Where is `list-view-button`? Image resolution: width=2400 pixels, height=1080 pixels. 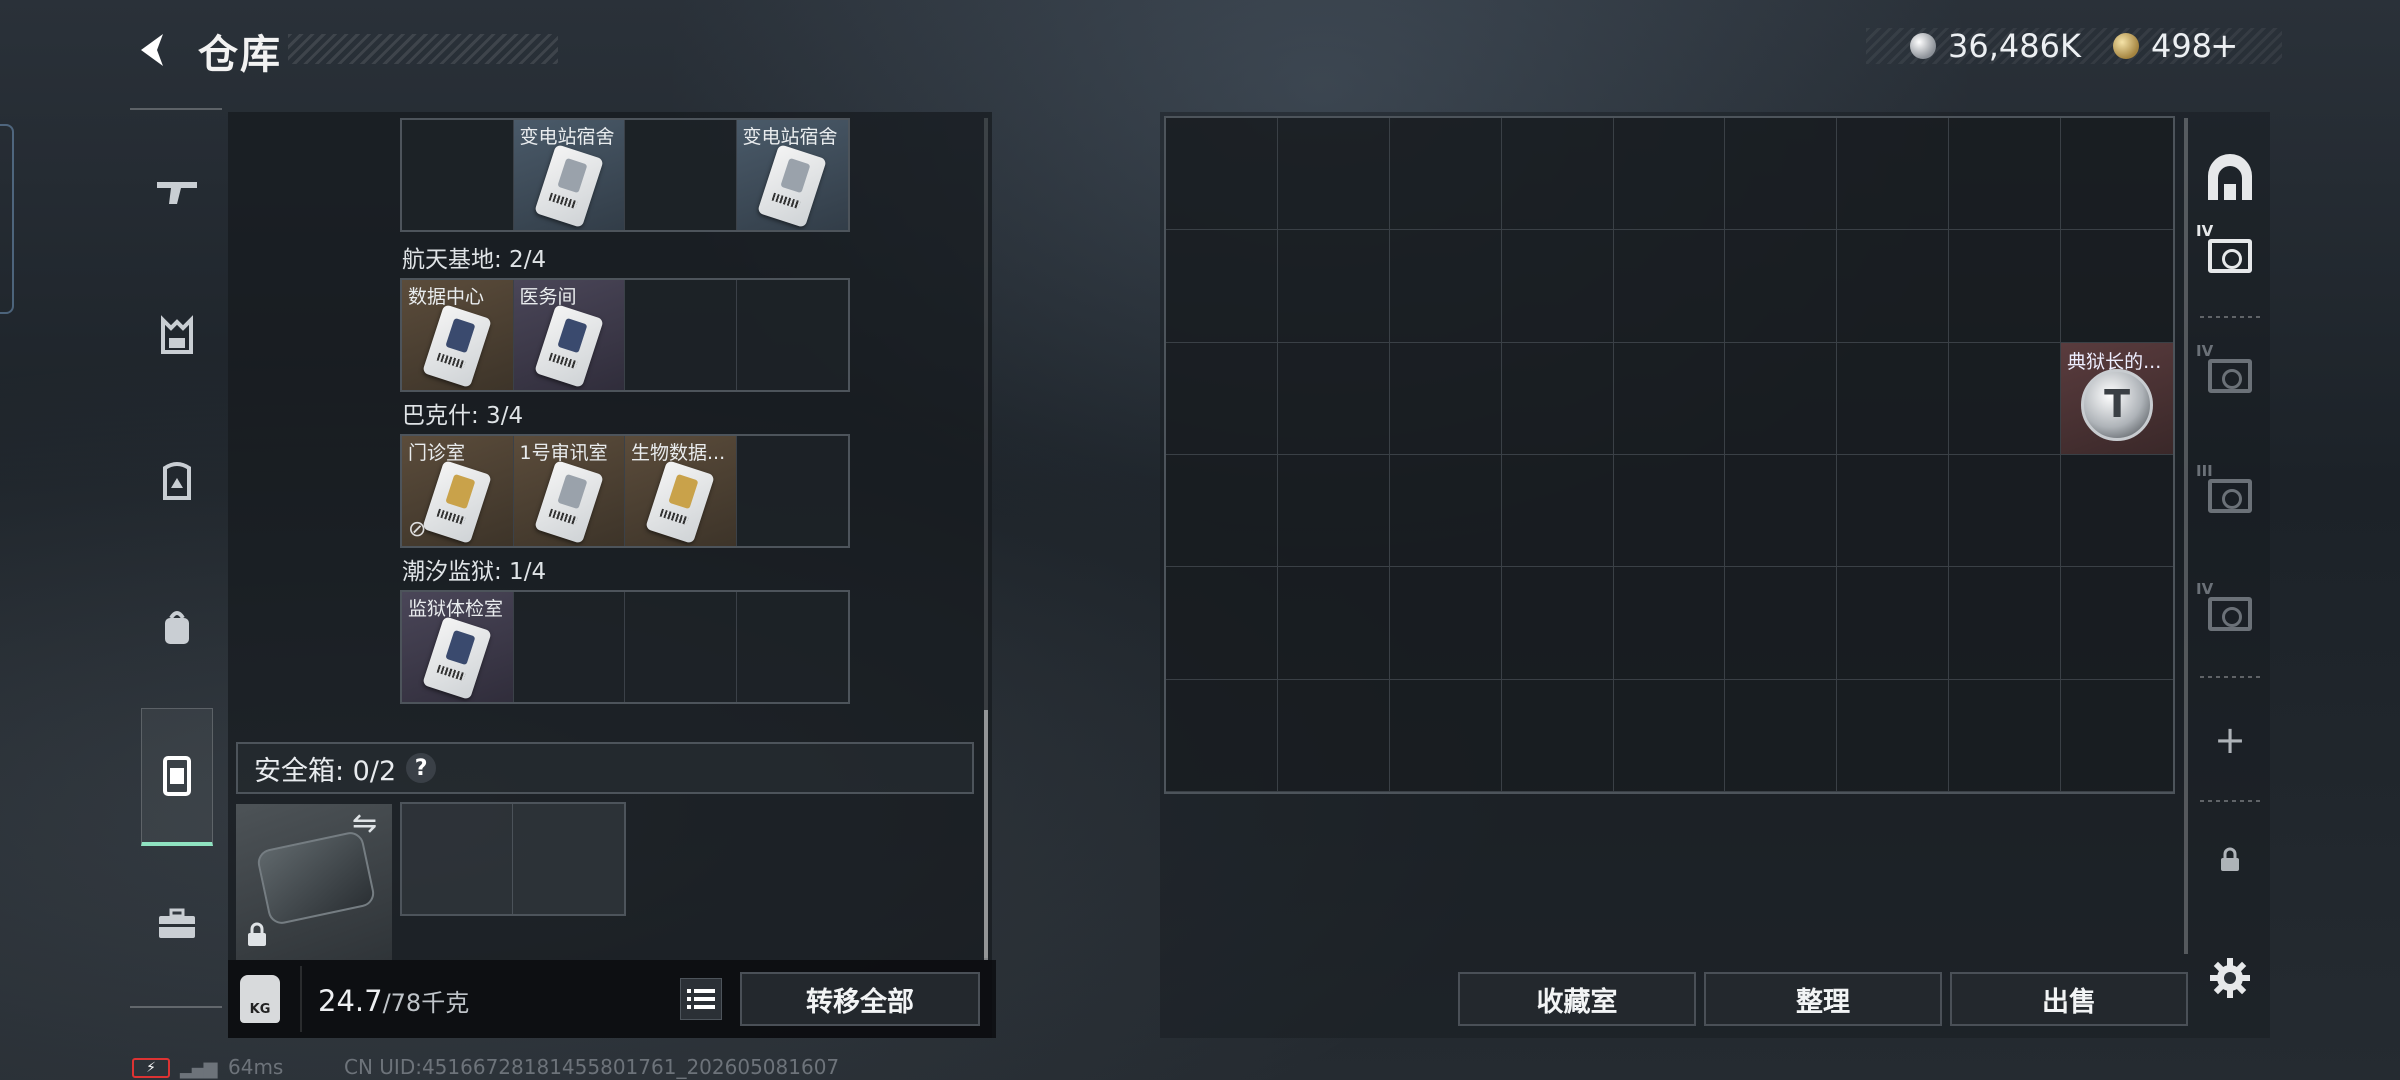 list-view-button is located at coordinates (701, 999).